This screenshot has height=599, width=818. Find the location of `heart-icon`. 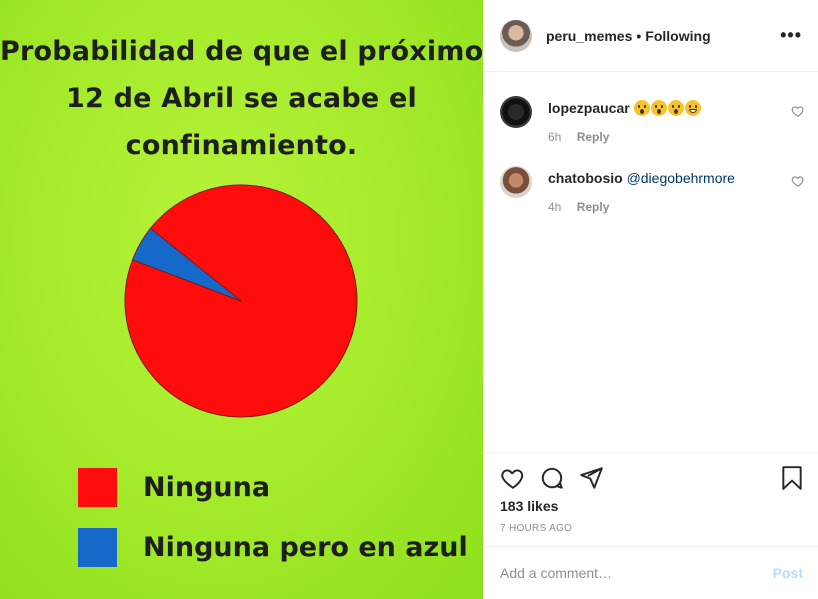

heart-icon is located at coordinates (513, 478).